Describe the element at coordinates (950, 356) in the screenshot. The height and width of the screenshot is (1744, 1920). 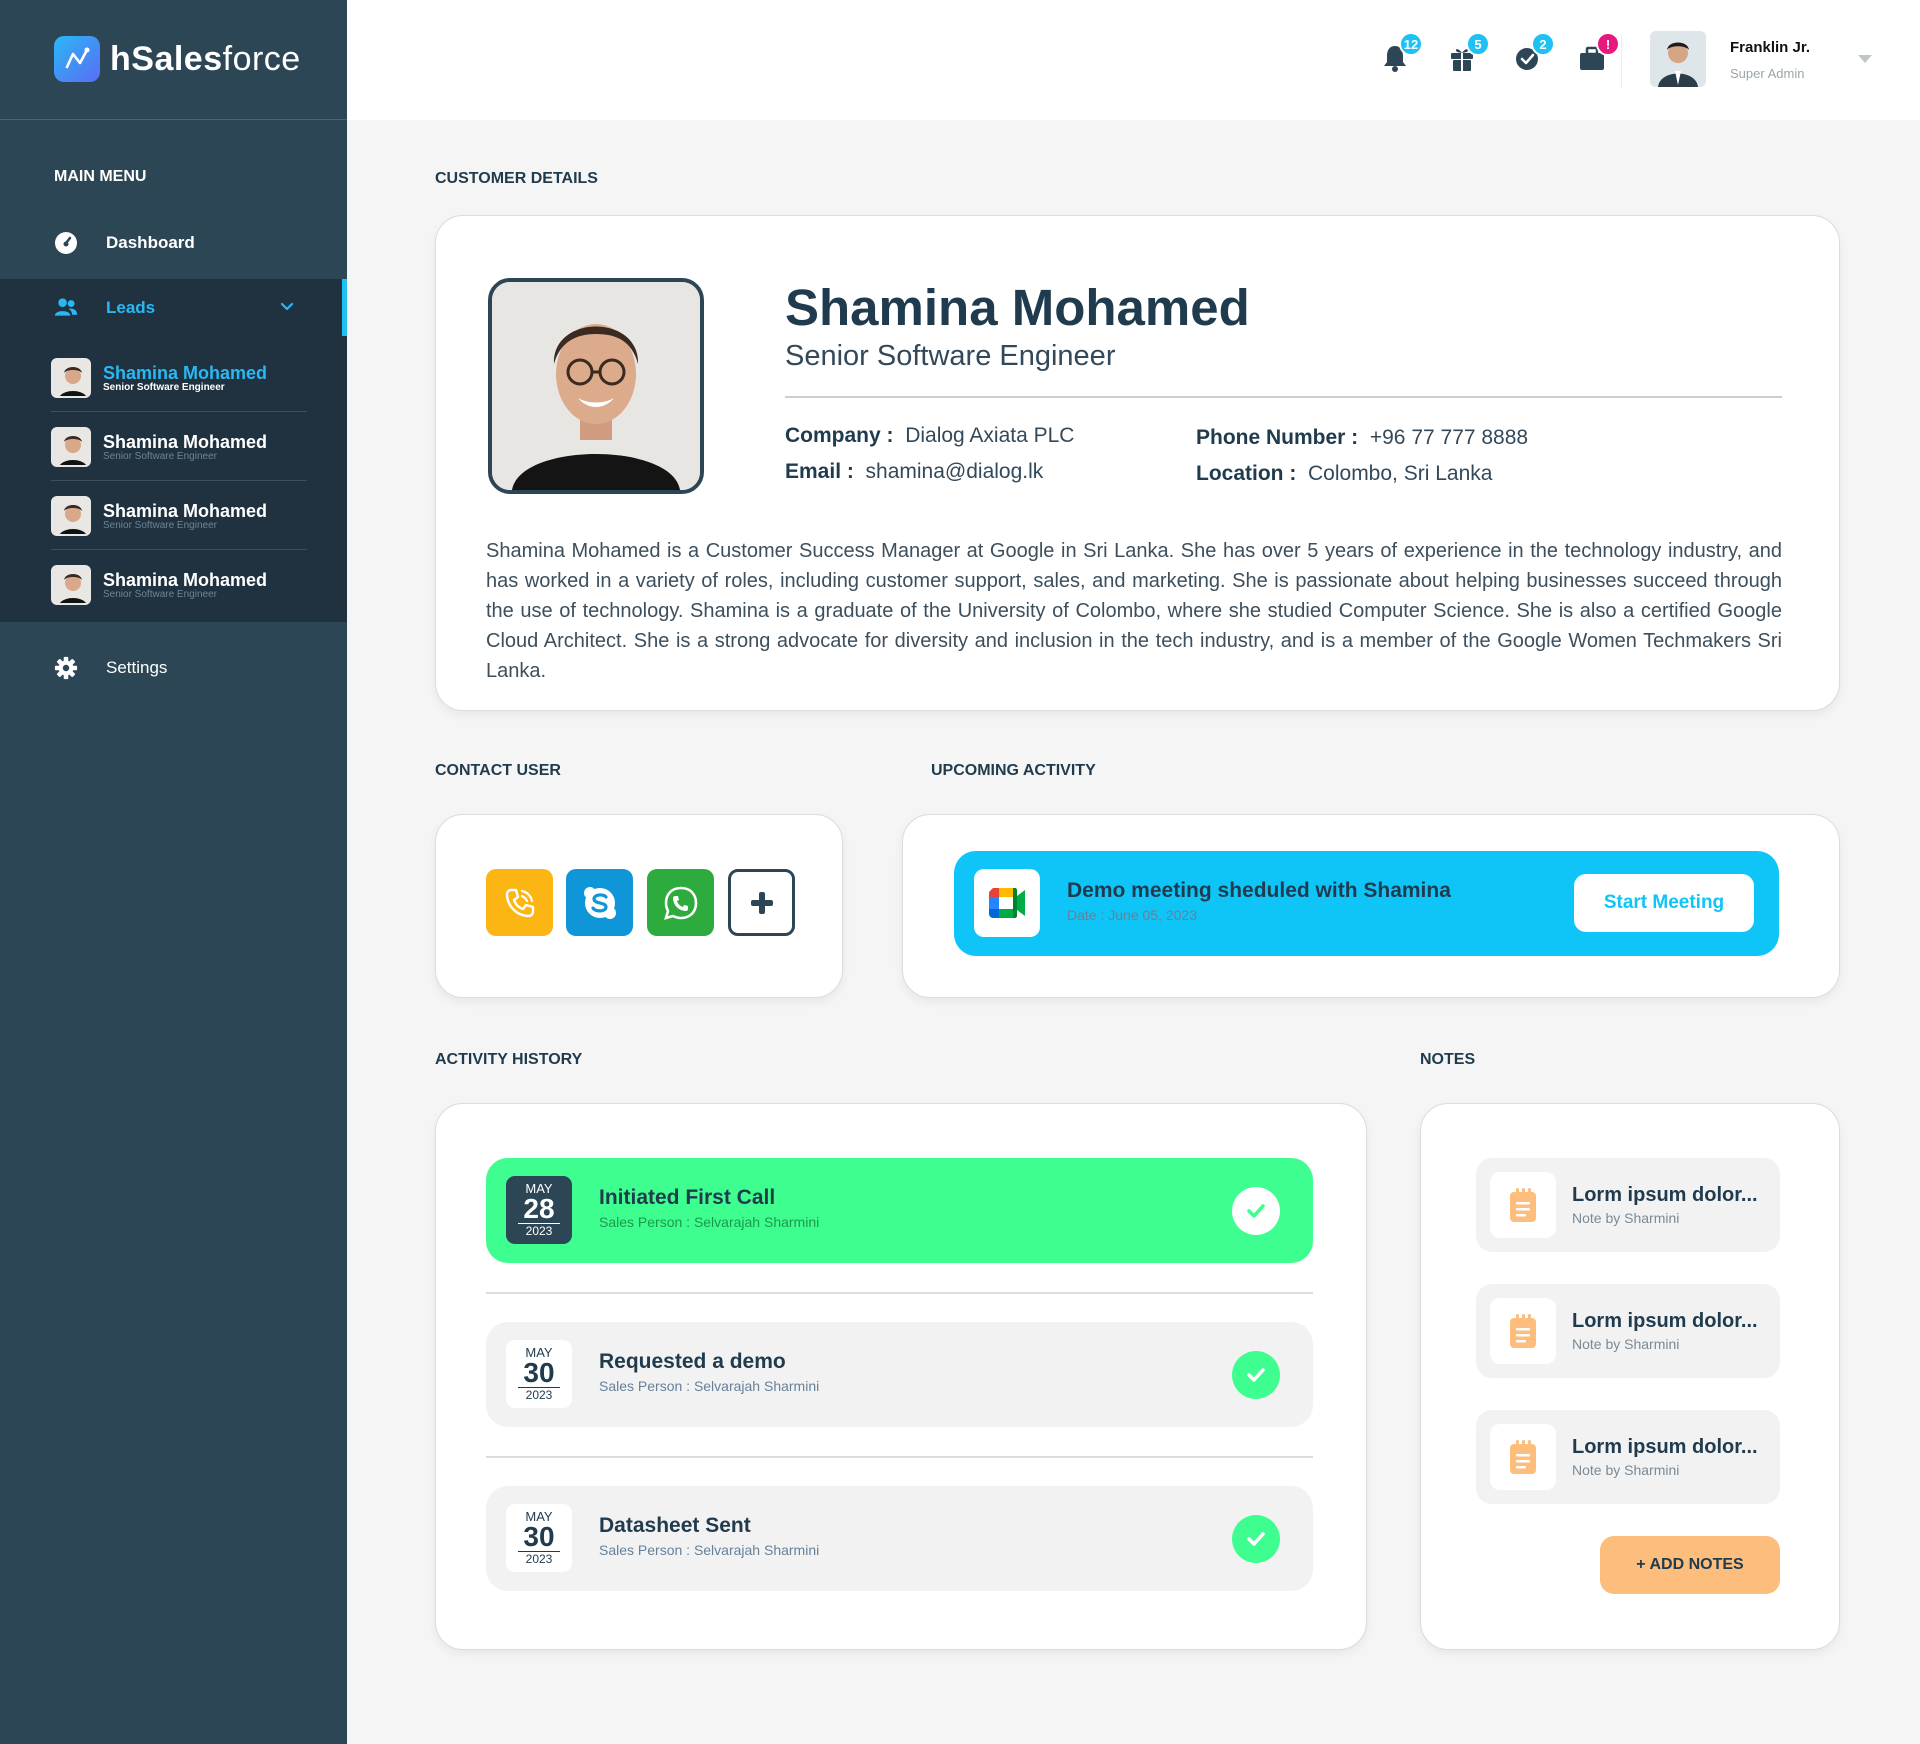
I see `customer-title: Senior Software Engineer` at that location.